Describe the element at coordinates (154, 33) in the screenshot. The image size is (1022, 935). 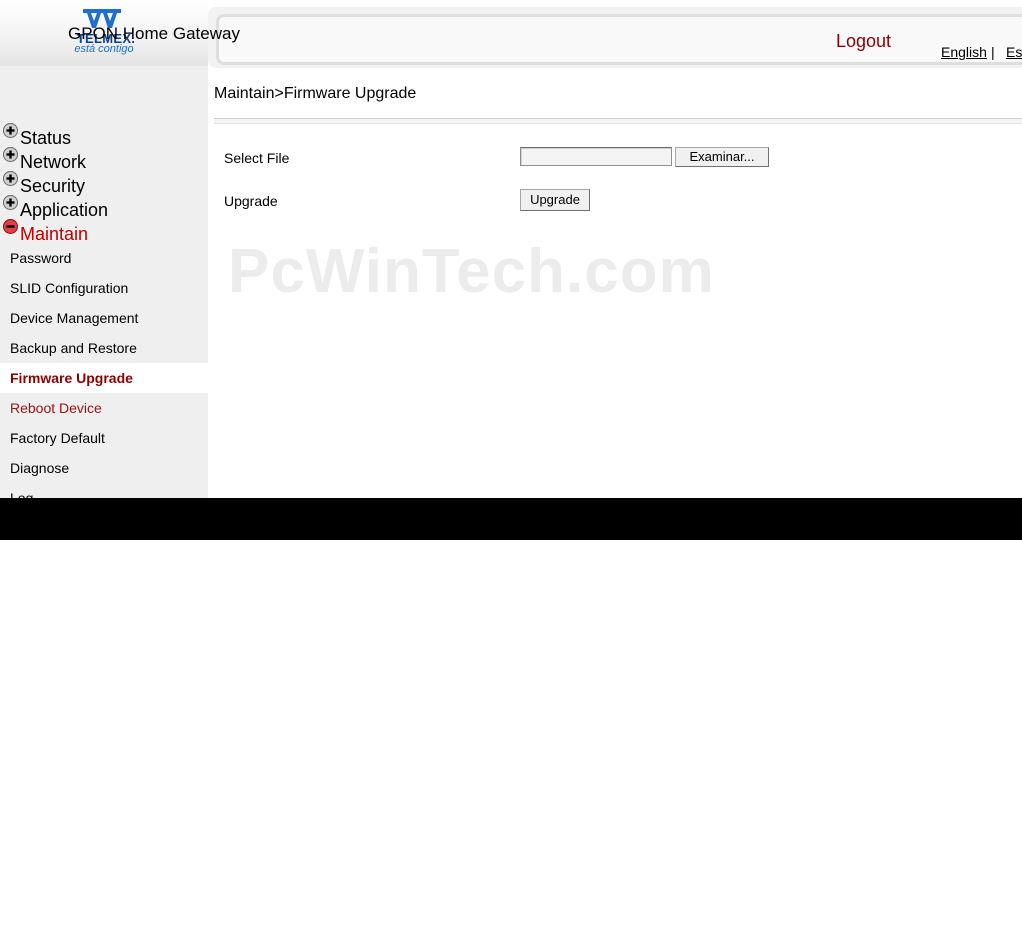
I see `page-title: GPON Home Gateway` at that location.